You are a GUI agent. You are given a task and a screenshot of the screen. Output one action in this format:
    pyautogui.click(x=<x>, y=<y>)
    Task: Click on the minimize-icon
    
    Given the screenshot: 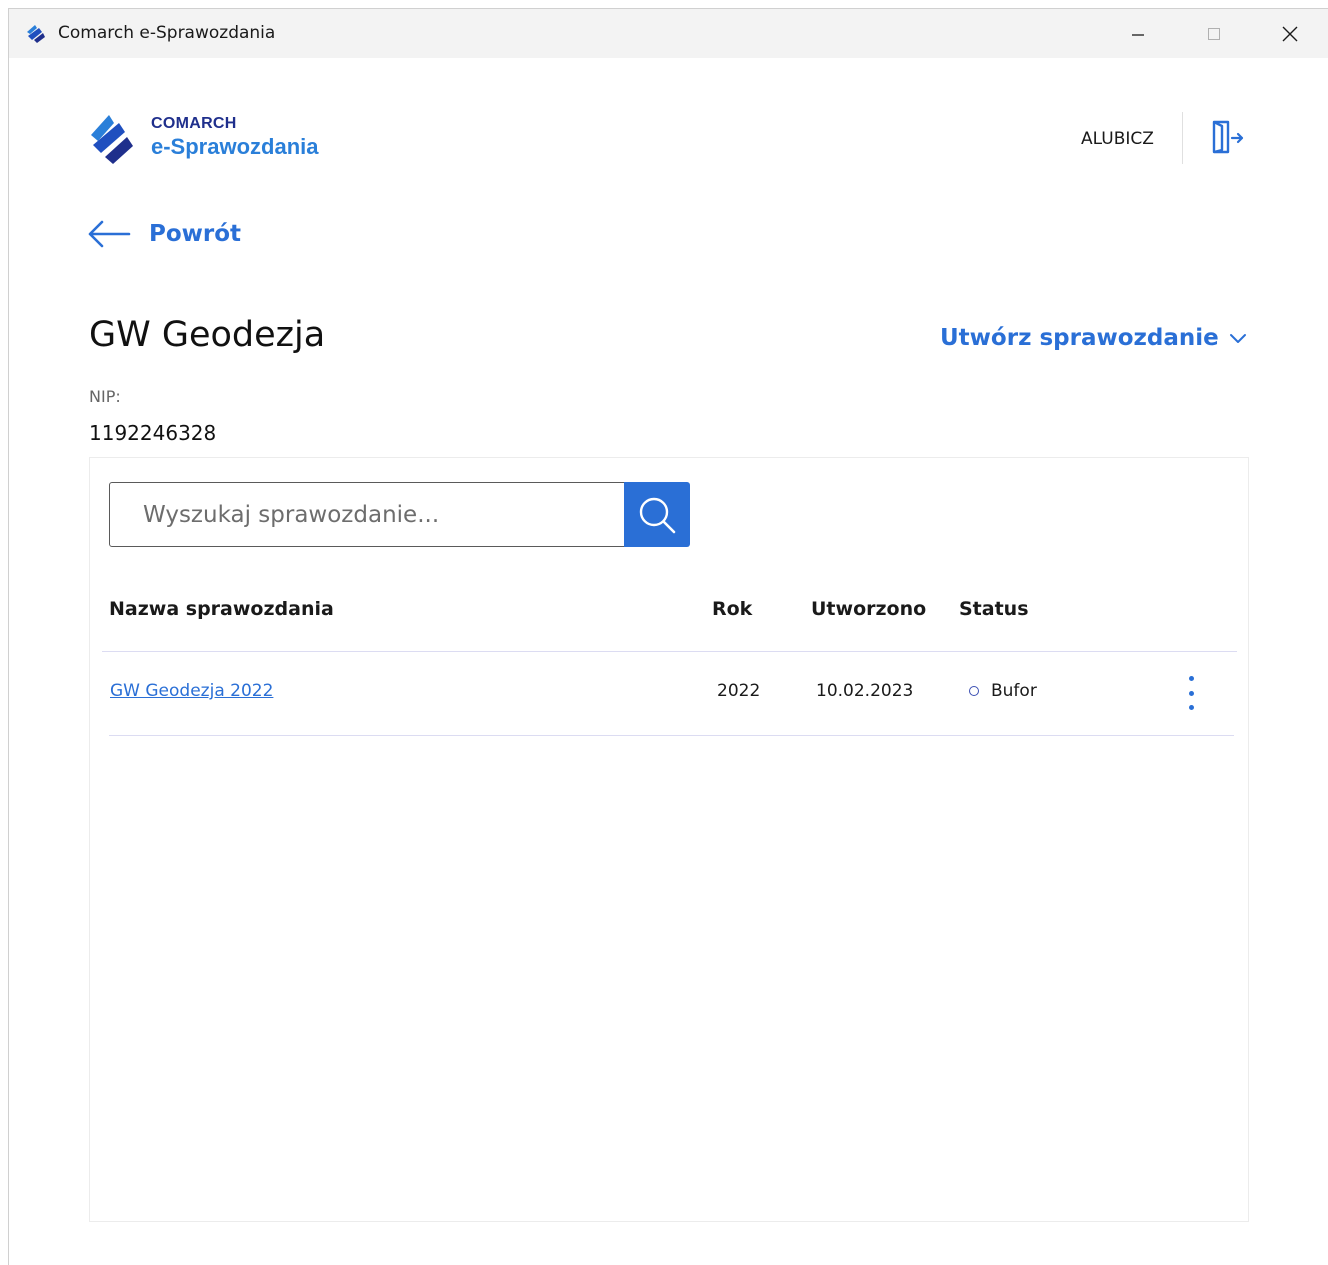 What is the action you would take?
    pyautogui.click(x=1138, y=34)
    